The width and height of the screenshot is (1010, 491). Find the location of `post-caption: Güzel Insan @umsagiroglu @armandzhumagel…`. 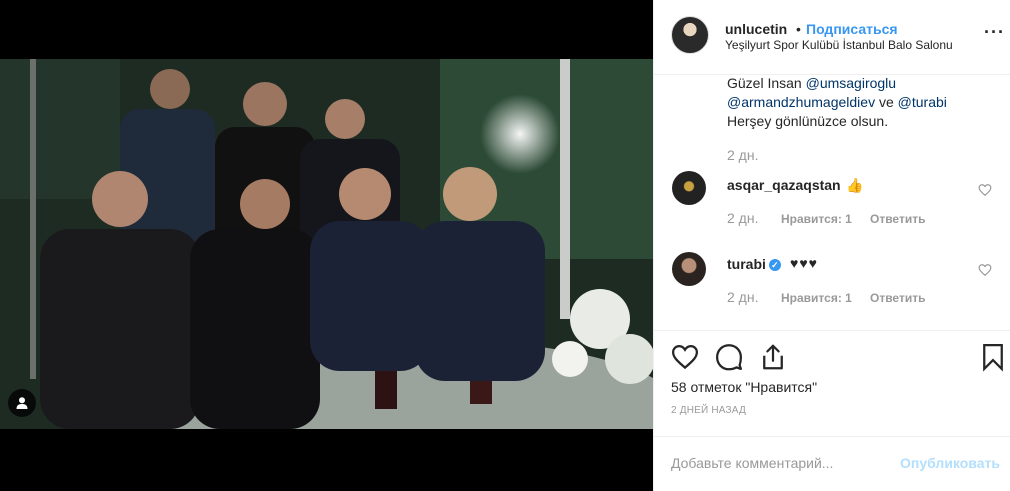

post-caption: Güzel Insan @umsagiroglu @armandzhumagel… is located at coordinates (862, 102).